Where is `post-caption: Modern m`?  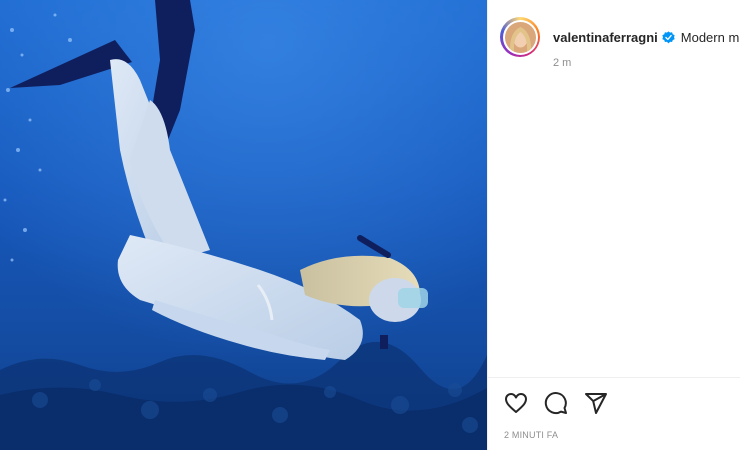 post-caption: Modern m is located at coordinates (710, 37).